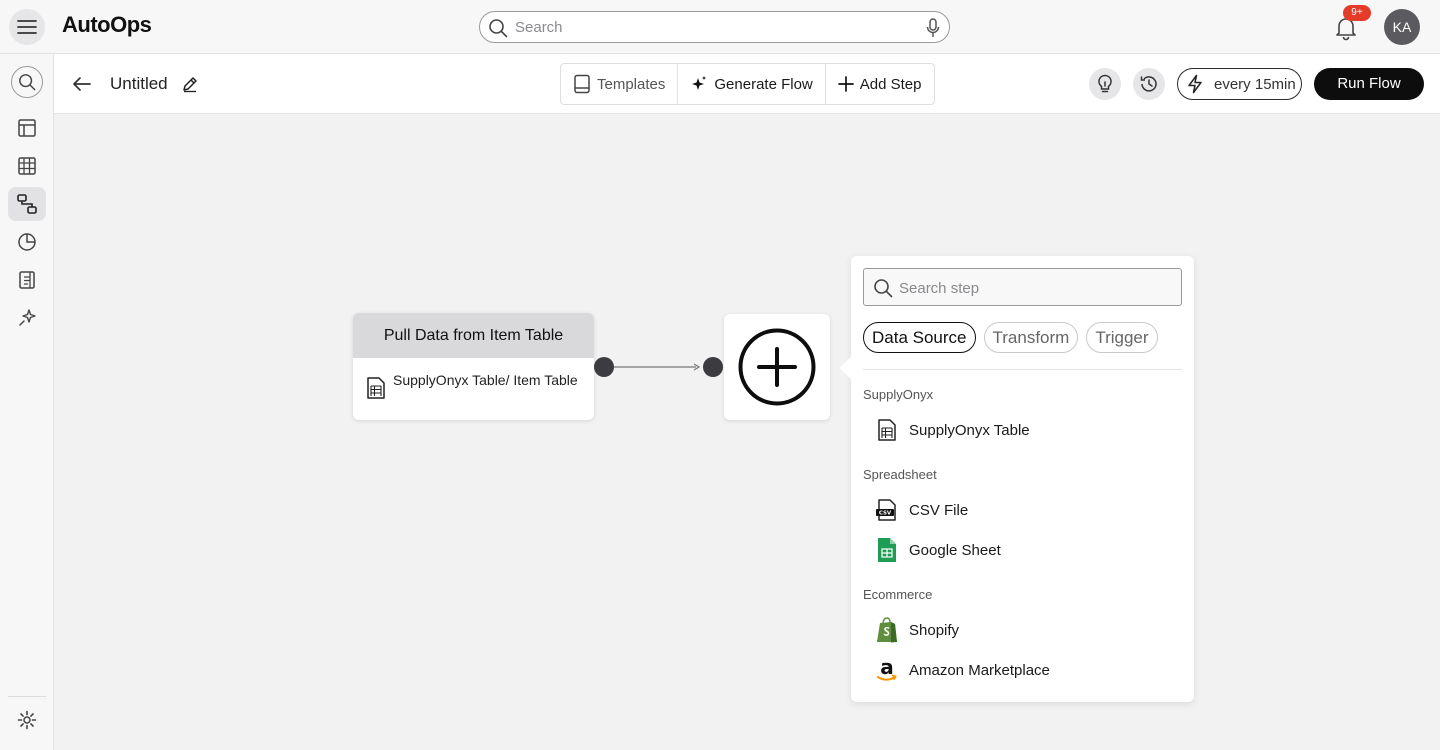  I want to click on rail-tables-button, so click(27, 166).